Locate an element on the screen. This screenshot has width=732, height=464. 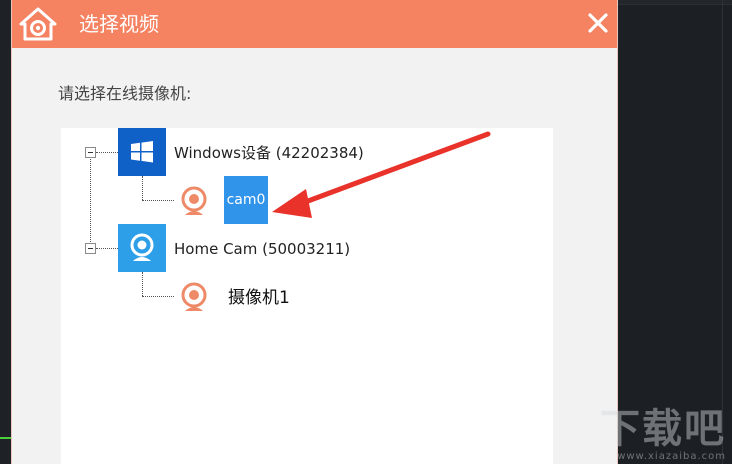
device-label-homecam: Home Cam (50003211) is located at coordinates (262, 249).